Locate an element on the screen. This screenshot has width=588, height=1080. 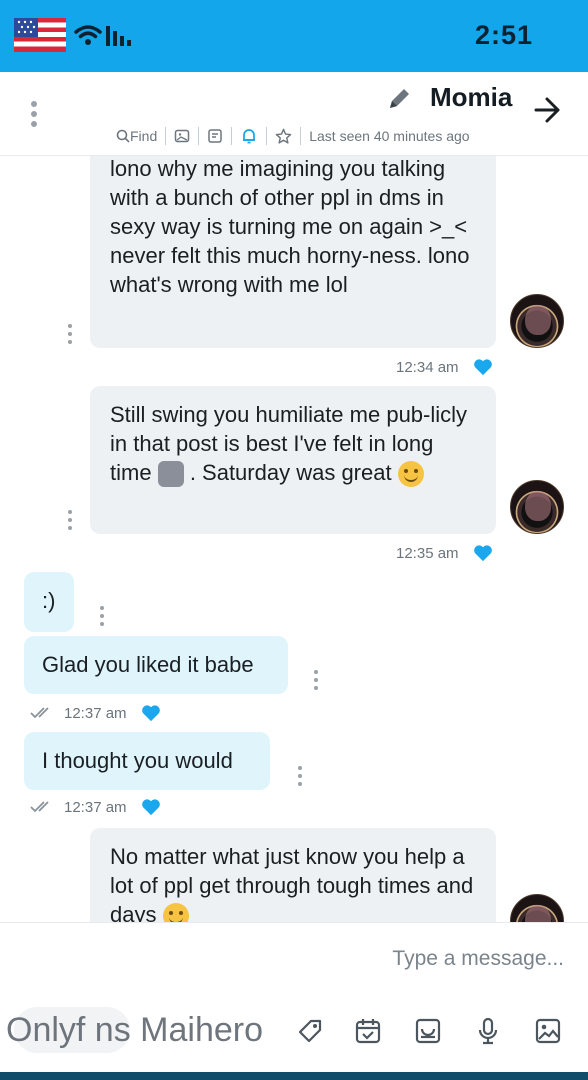
signal-icon is located at coordinates (118, 36).